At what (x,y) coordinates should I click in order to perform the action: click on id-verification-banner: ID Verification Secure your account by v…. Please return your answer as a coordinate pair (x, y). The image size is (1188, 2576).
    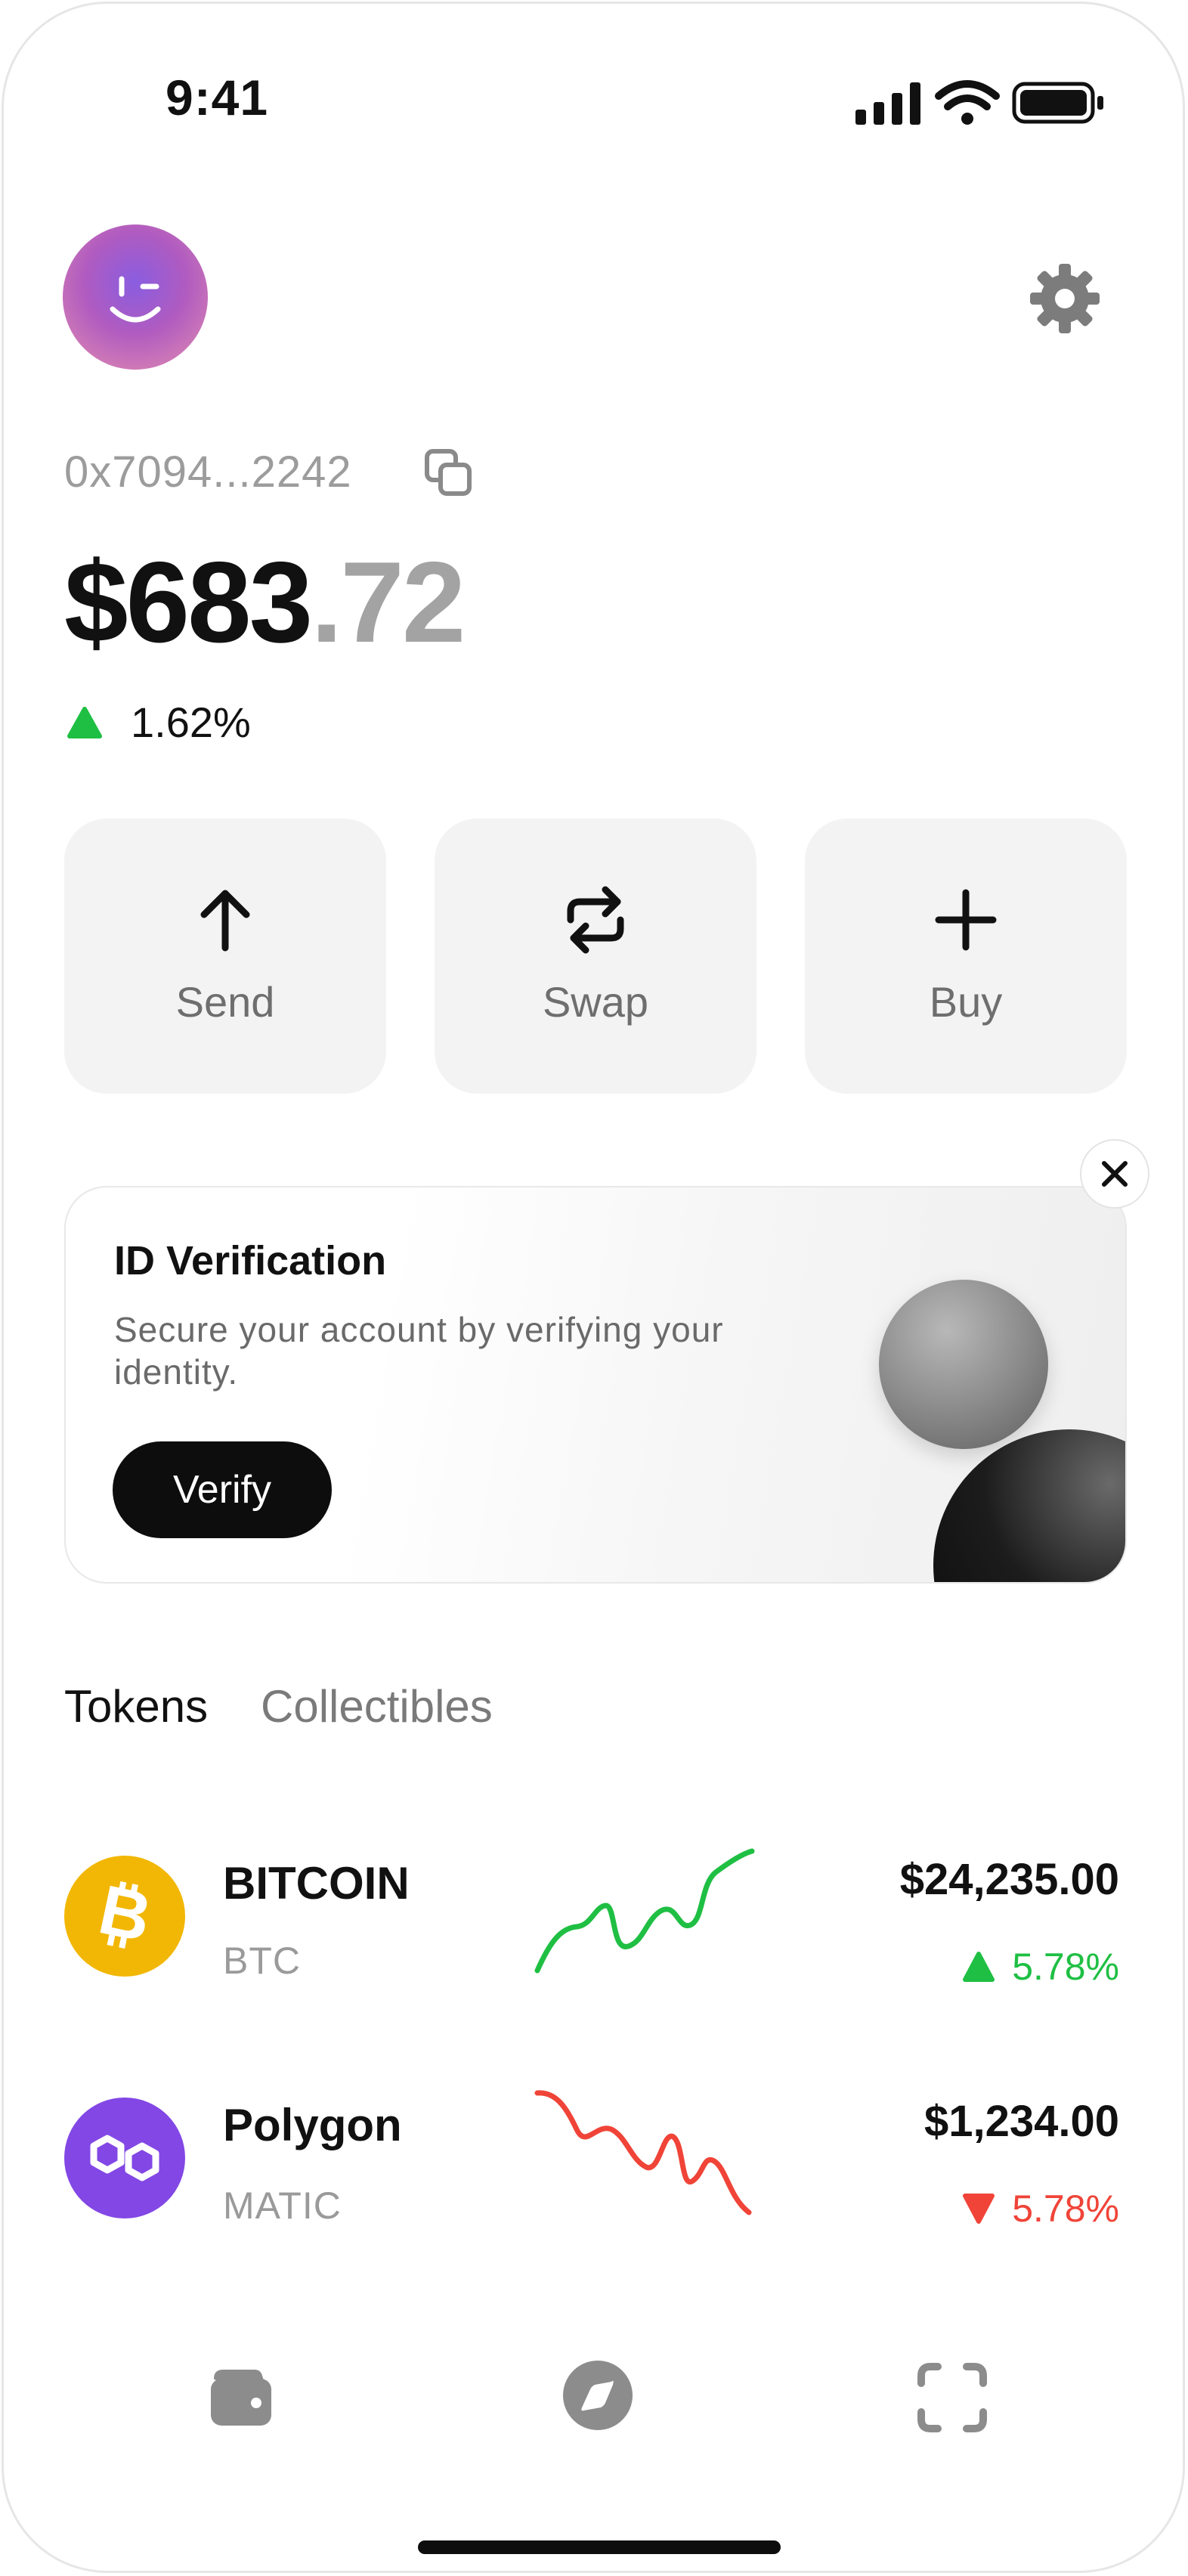
    Looking at the image, I should click on (595, 1385).